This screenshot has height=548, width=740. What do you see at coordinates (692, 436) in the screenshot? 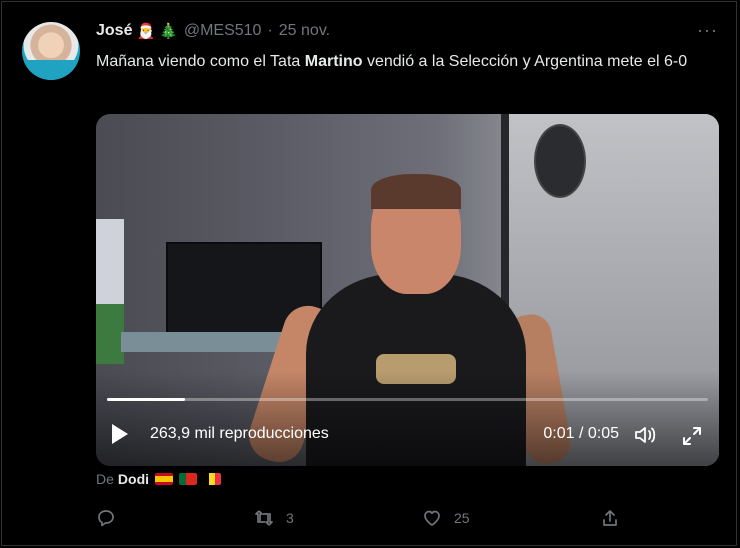
I see `fullscreen-icon` at bounding box center [692, 436].